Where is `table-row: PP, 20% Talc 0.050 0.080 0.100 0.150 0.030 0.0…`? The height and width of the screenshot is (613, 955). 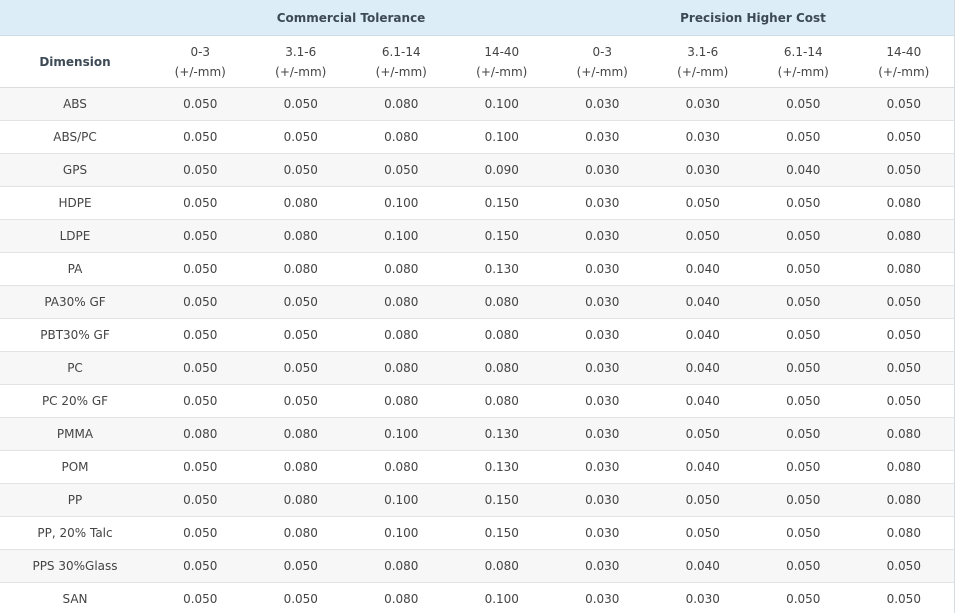
table-row: PP, 20% Talc 0.050 0.080 0.100 0.150 0.030 0.0… is located at coordinates (477, 533).